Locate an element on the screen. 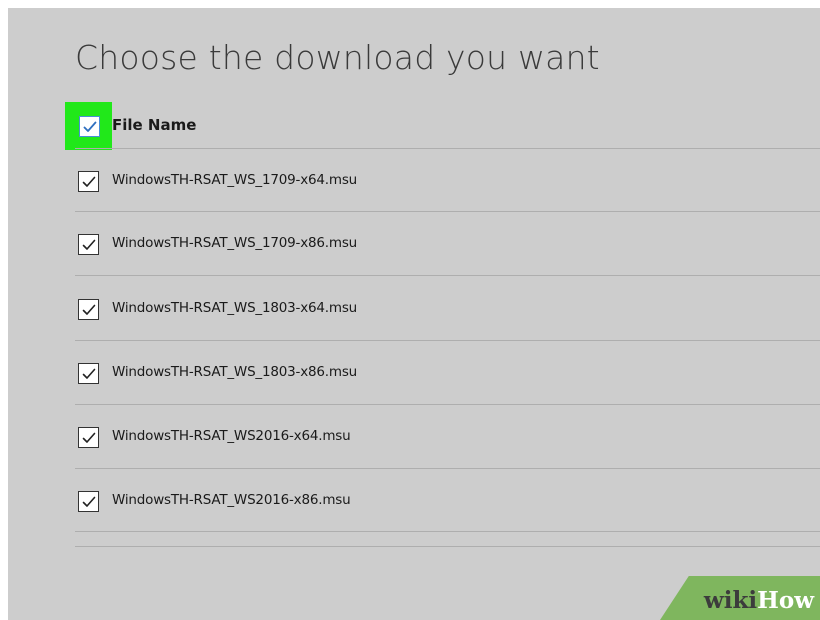 The height and width of the screenshot is (620, 820). file-row: WindowsTH-RSAT_WS2016-x64.msu is located at coordinates (447, 437).